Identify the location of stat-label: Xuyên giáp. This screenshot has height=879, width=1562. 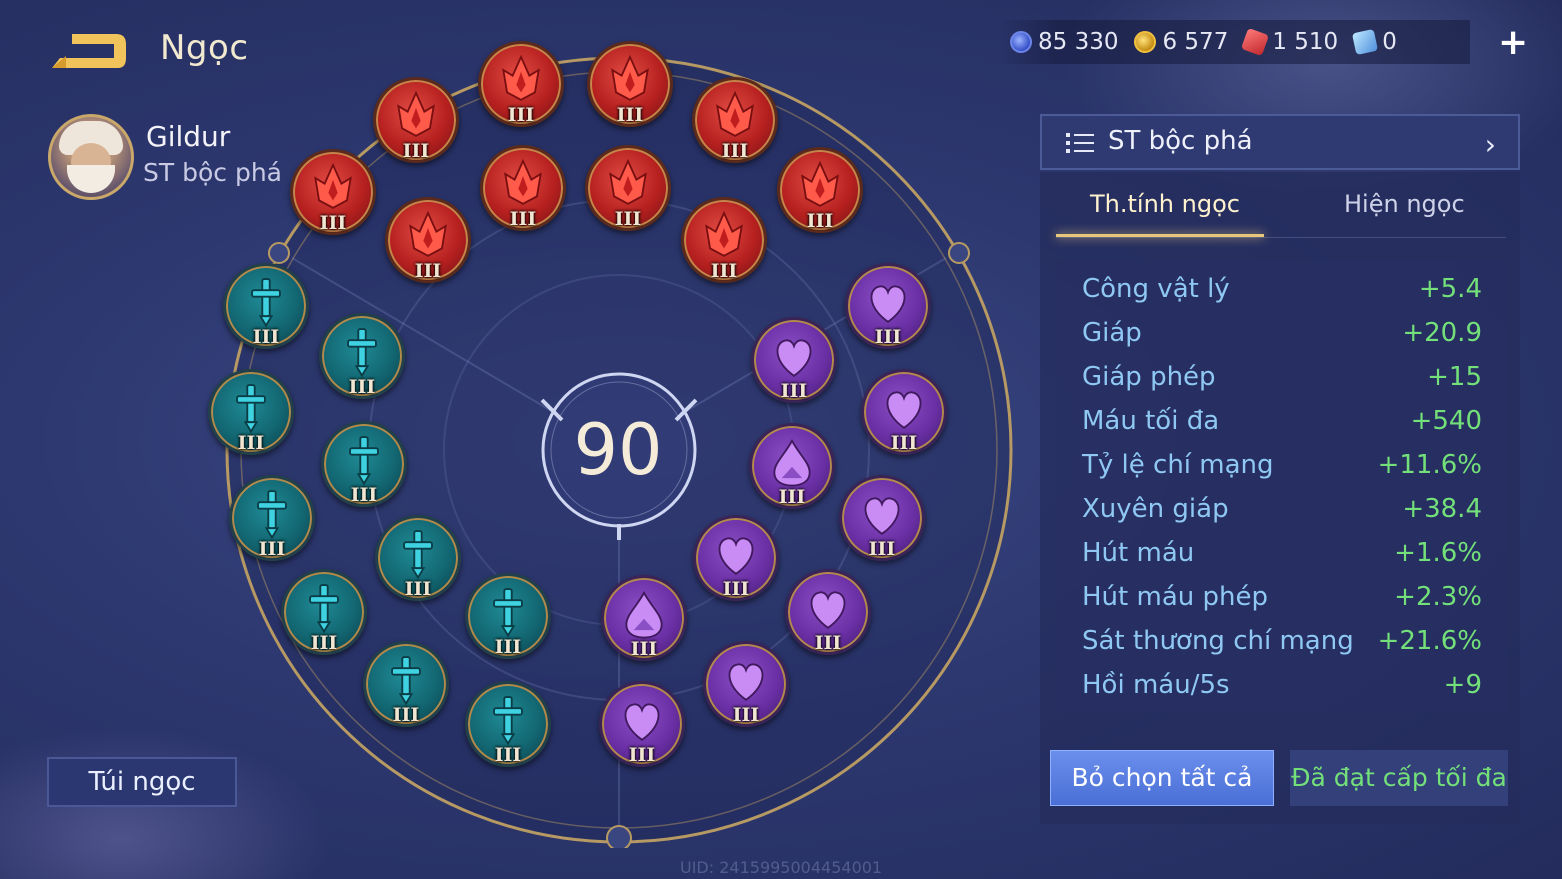
(1155, 509).